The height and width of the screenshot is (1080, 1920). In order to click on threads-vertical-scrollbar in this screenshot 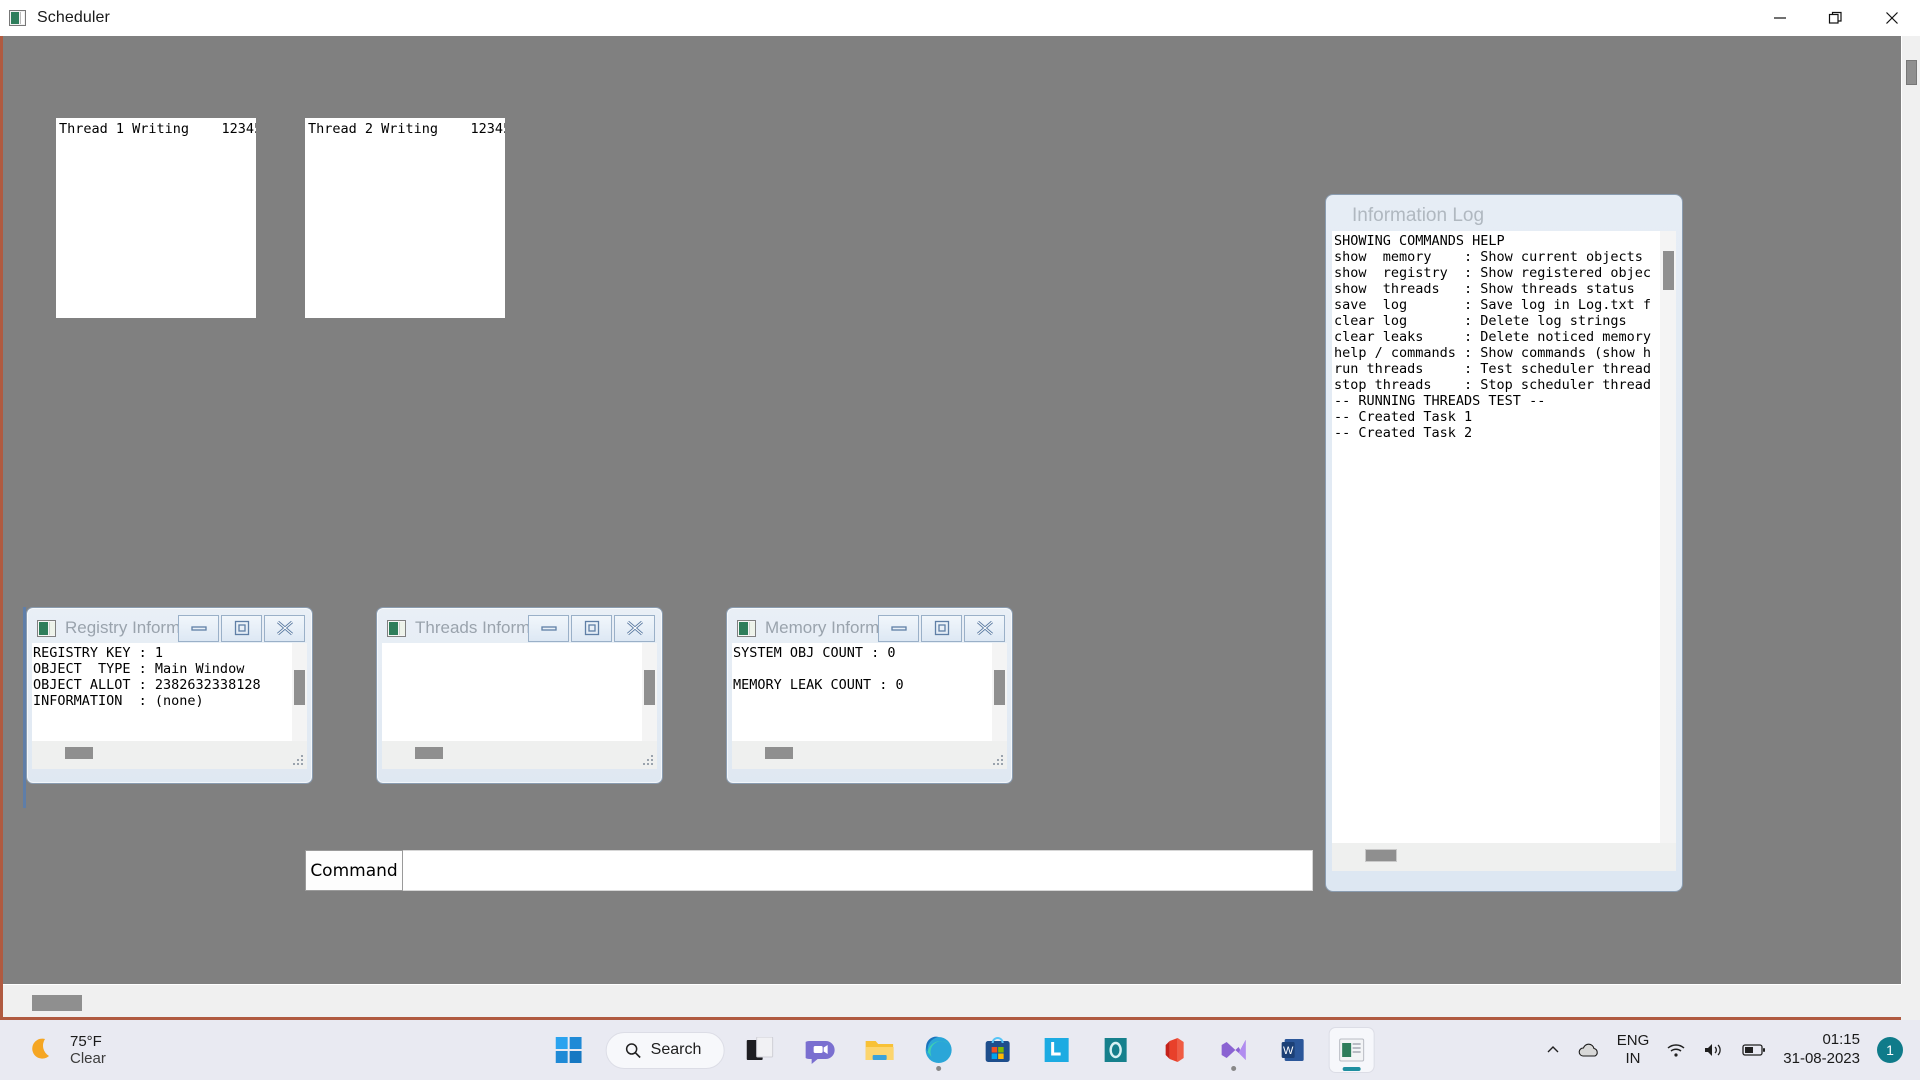, I will do `click(649, 692)`.